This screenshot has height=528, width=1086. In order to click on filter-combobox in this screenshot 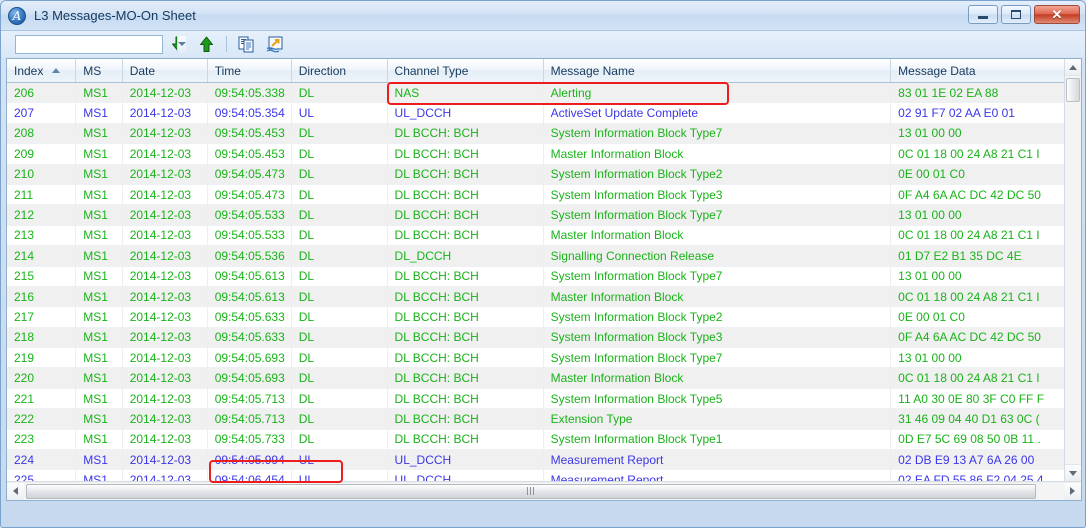, I will do `click(100, 44)`.